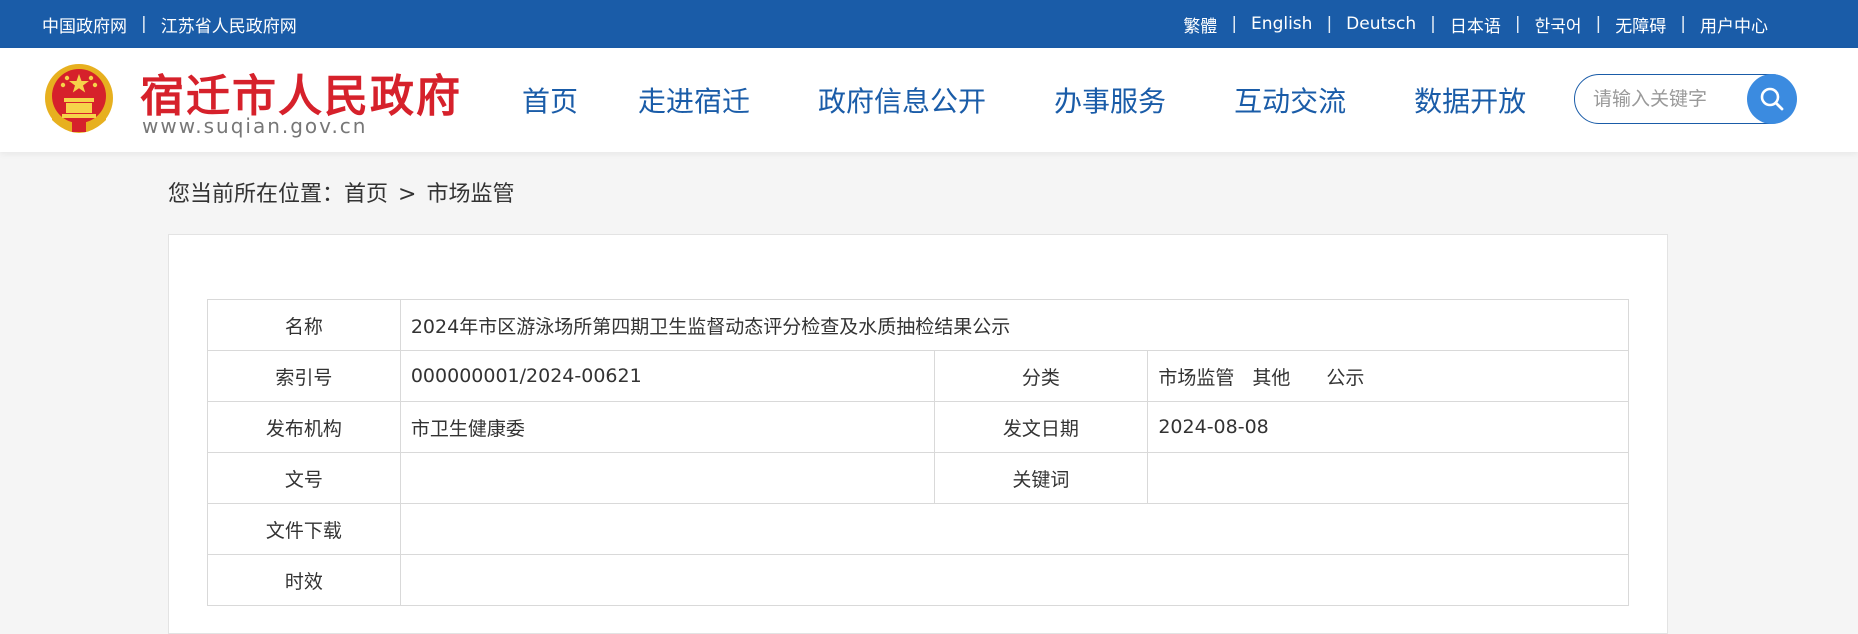  What do you see at coordinates (229, 24) in the screenshot?
I see `link-jiangsu-gov: 江苏省人民政府网` at bounding box center [229, 24].